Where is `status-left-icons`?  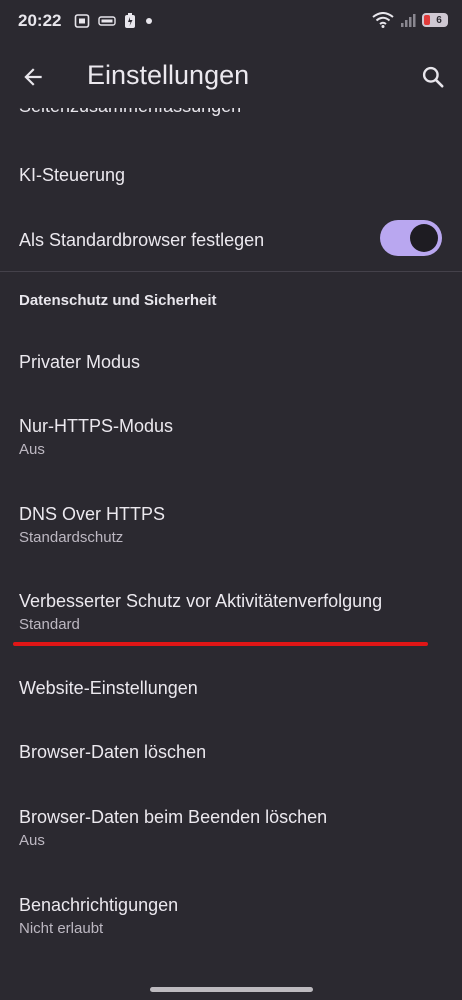
status-left-icons is located at coordinates (114, 21).